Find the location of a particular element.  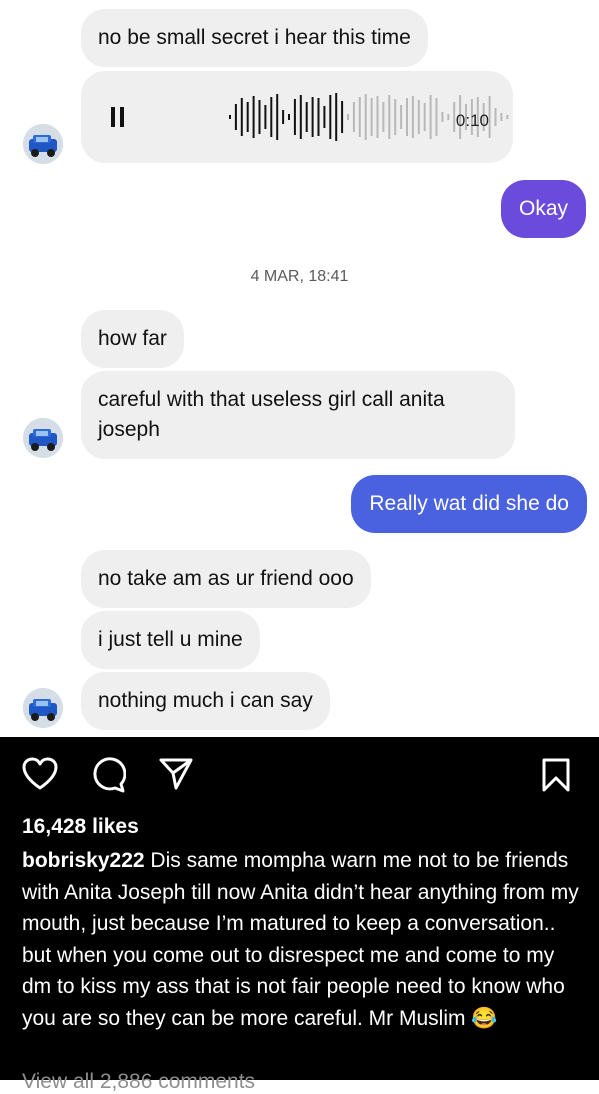

share-icon is located at coordinates (176, 774).